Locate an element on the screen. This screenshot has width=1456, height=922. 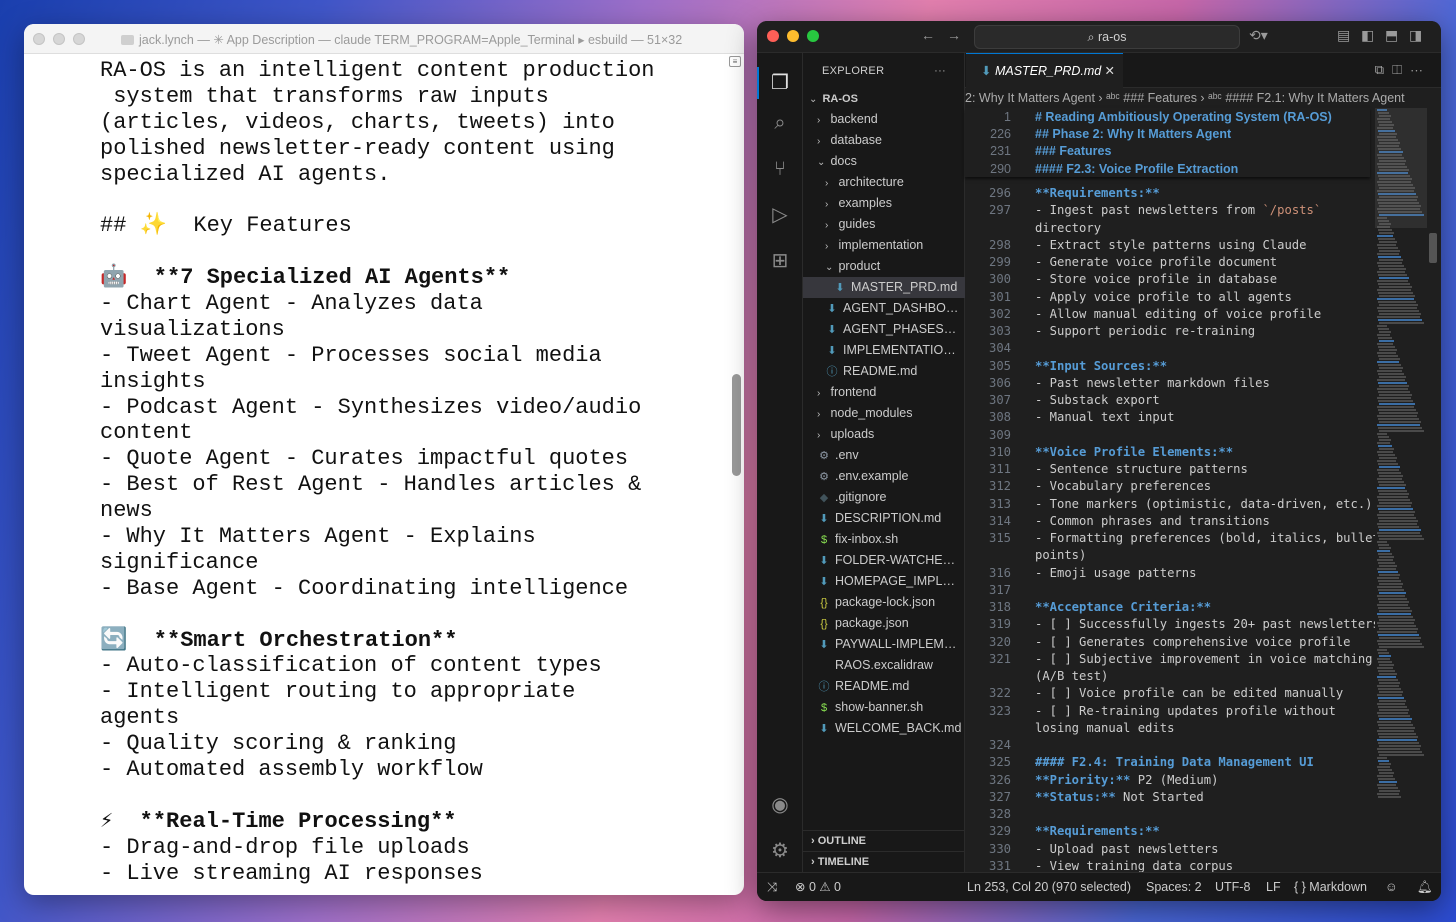
tree-file: {} package.json is located at coordinates (884, 623).